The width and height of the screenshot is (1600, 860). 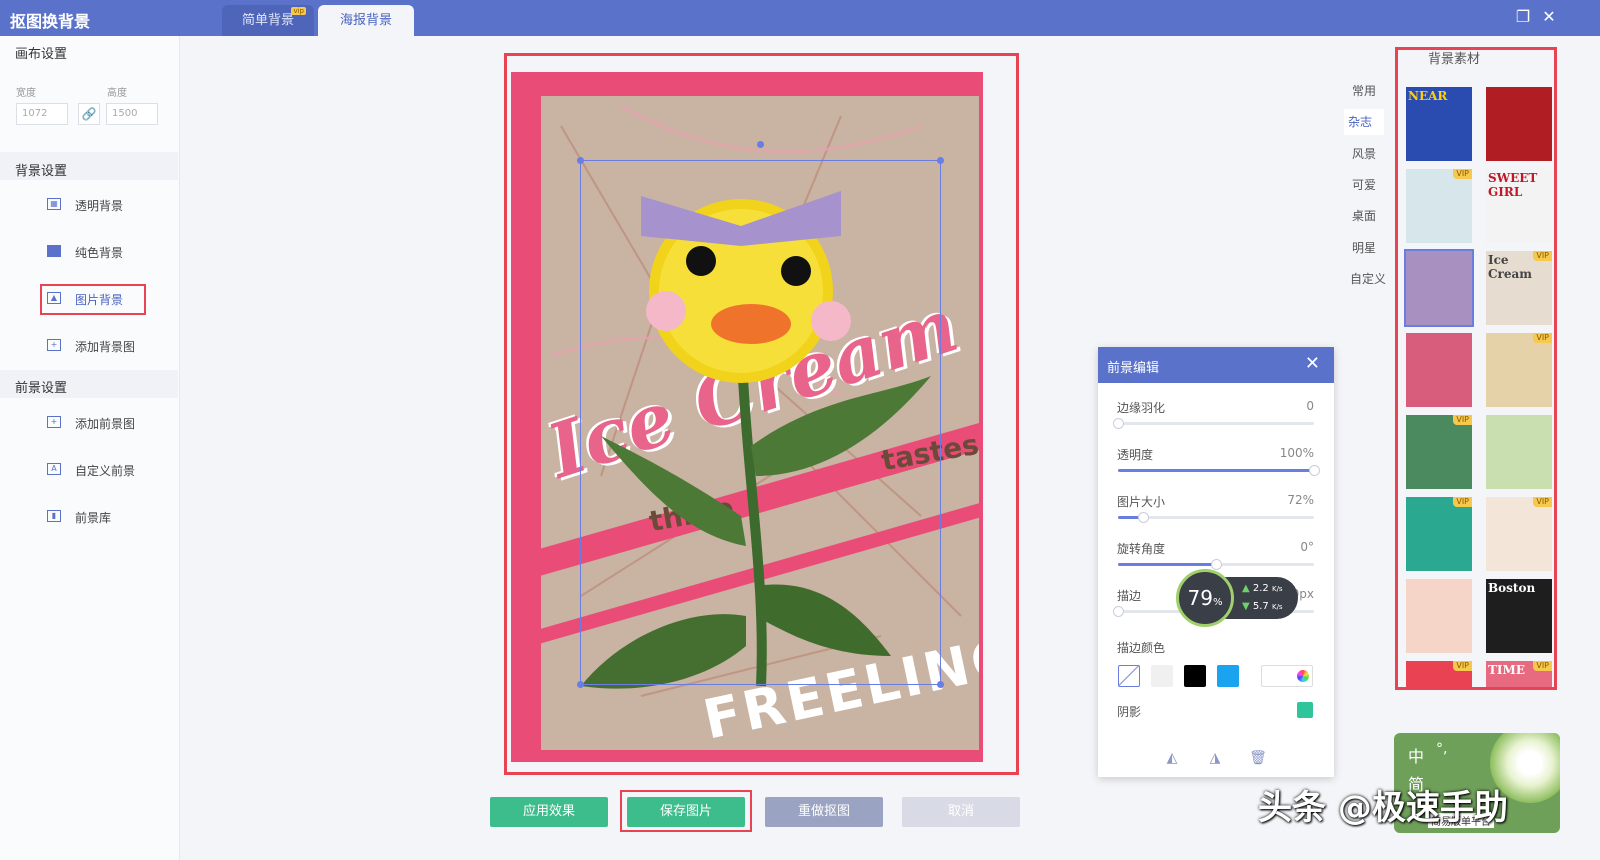 What do you see at coordinates (1141, 408) in the screenshot?
I see `feather-label: 边缘羽化` at bounding box center [1141, 408].